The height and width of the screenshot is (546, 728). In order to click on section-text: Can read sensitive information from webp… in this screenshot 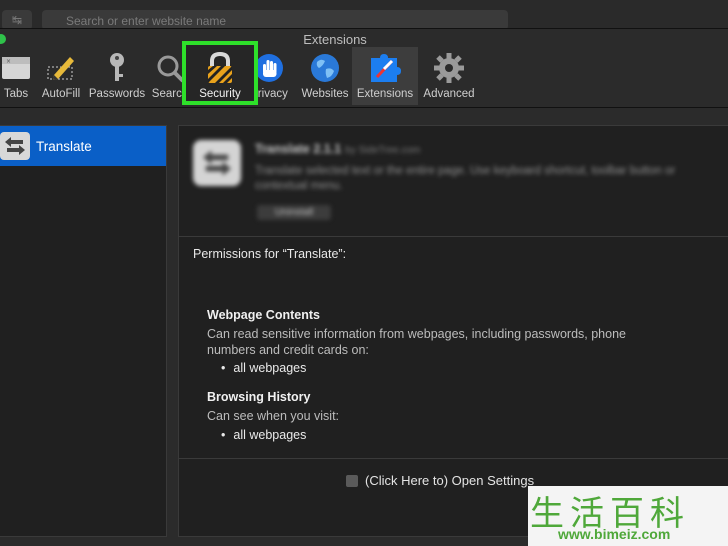, I will do `click(416, 342)`.